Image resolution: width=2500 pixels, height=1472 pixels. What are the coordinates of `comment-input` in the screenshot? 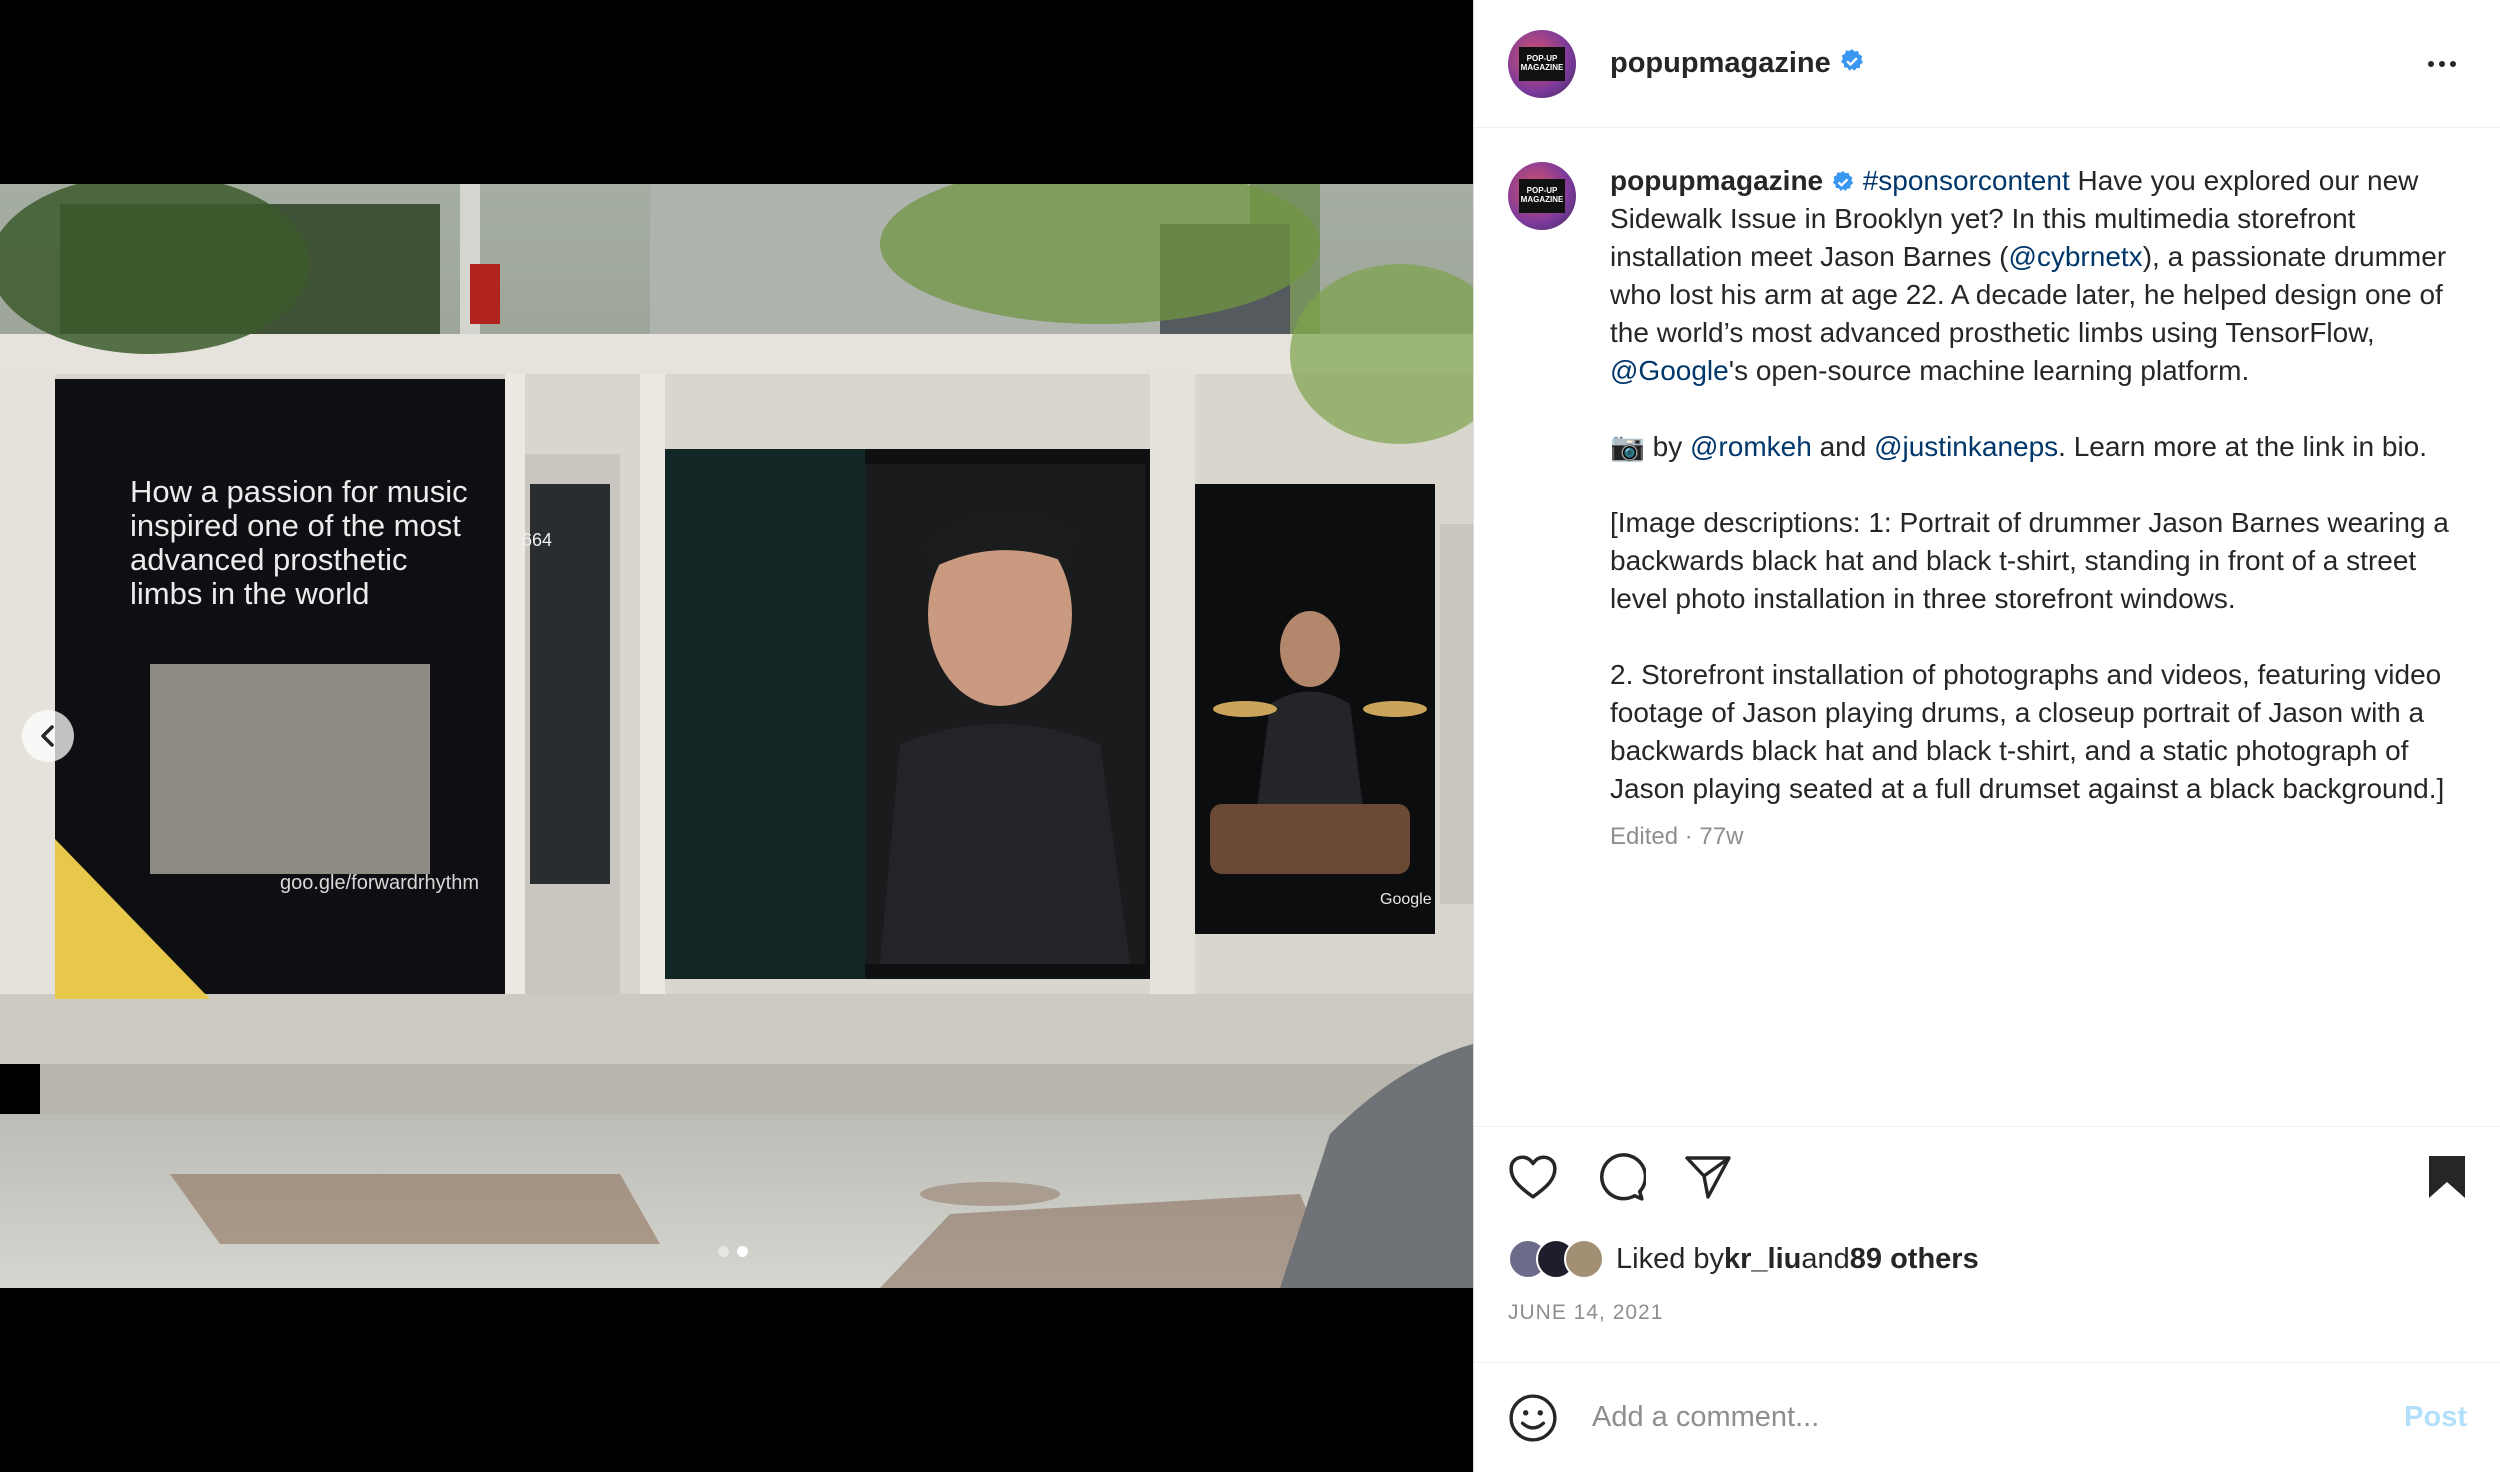 It's located at (1998, 1417).